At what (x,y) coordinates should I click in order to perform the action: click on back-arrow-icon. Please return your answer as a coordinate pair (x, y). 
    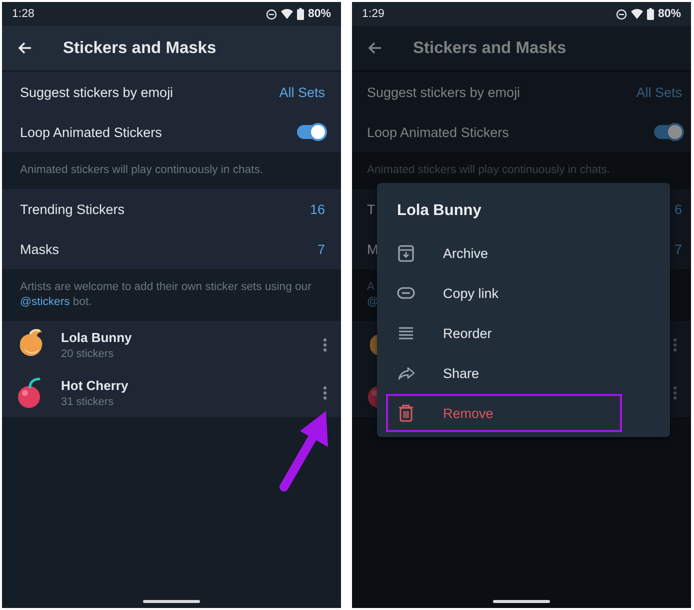
    Looking at the image, I should click on (25, 48).